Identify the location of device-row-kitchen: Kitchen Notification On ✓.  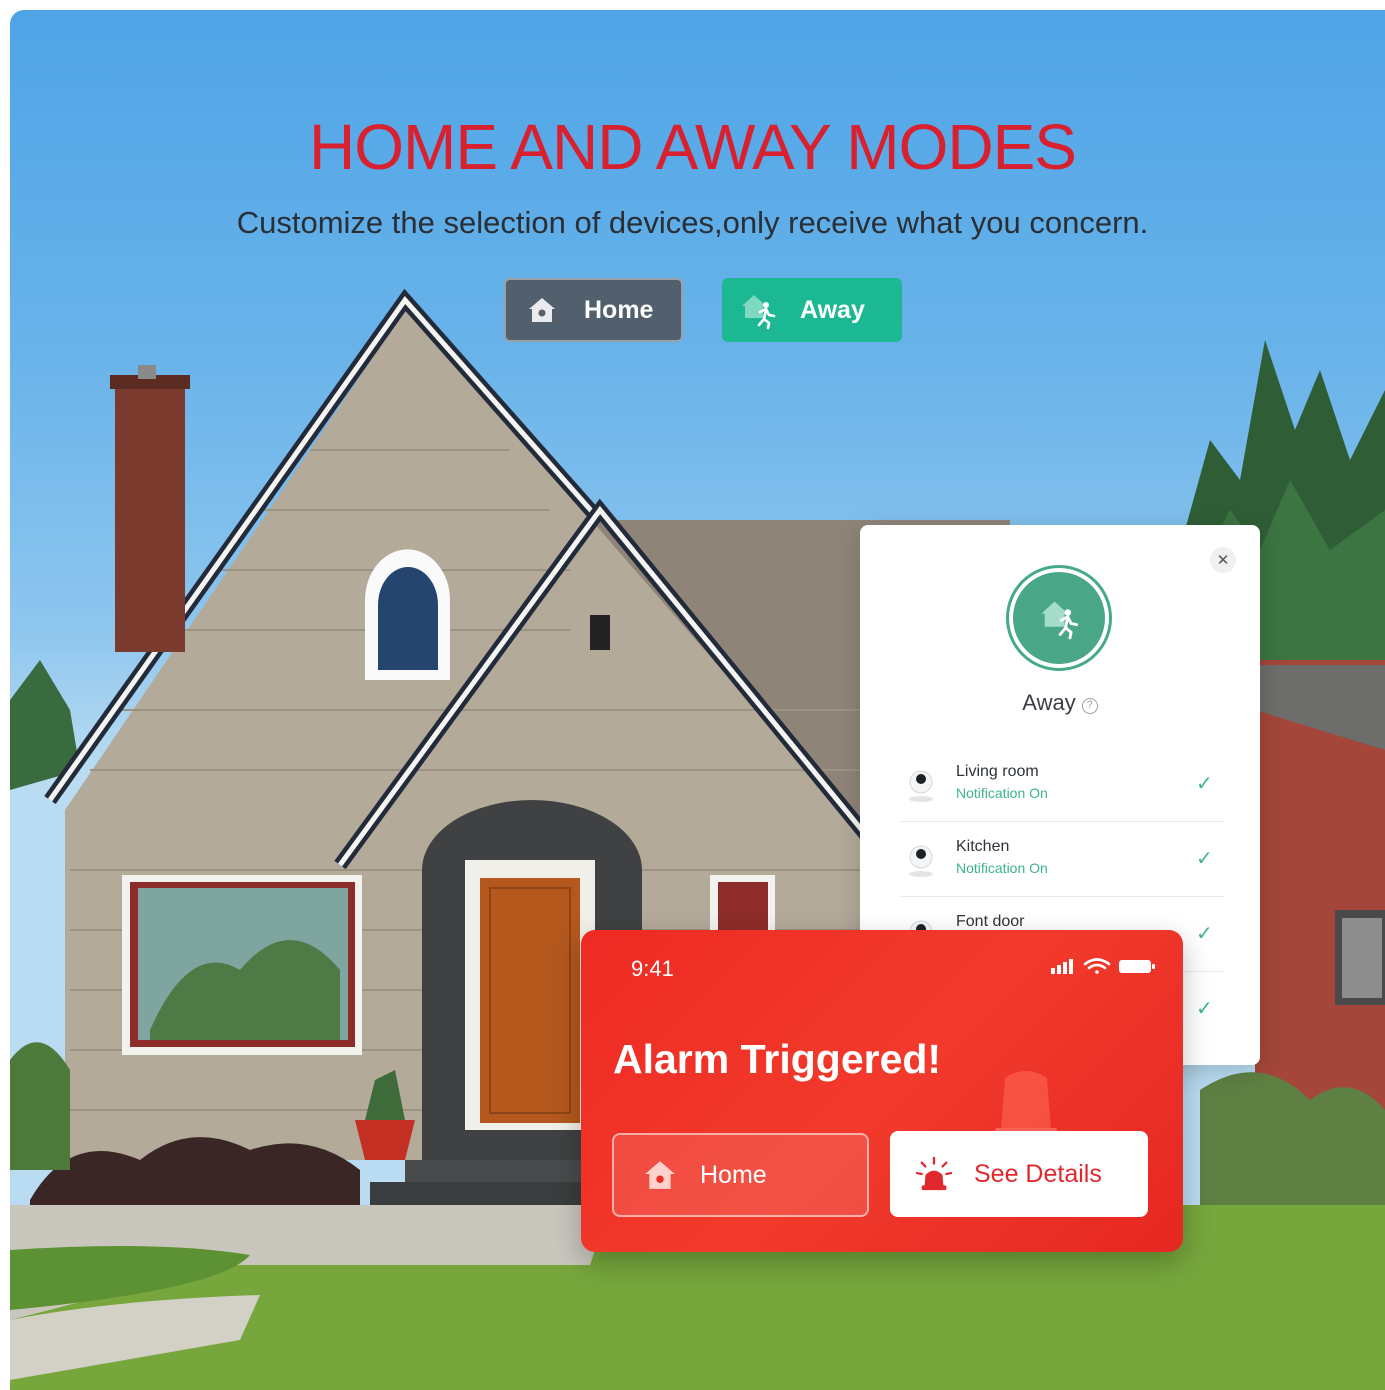
(1062, 859).